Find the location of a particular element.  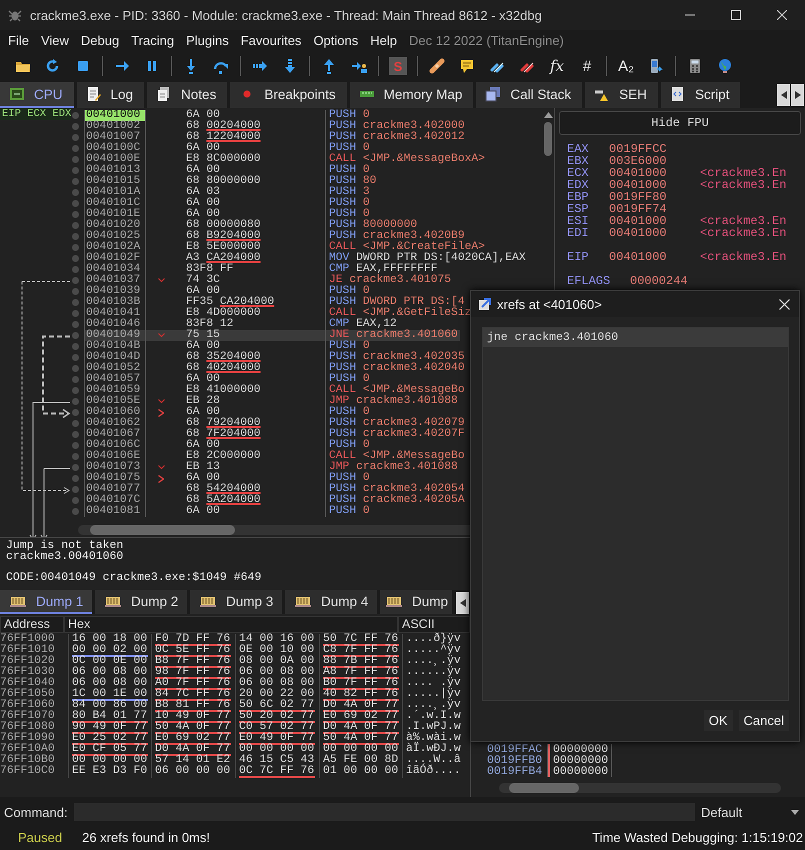

address-cell: 0040107C is located at coordinates (115, 500).